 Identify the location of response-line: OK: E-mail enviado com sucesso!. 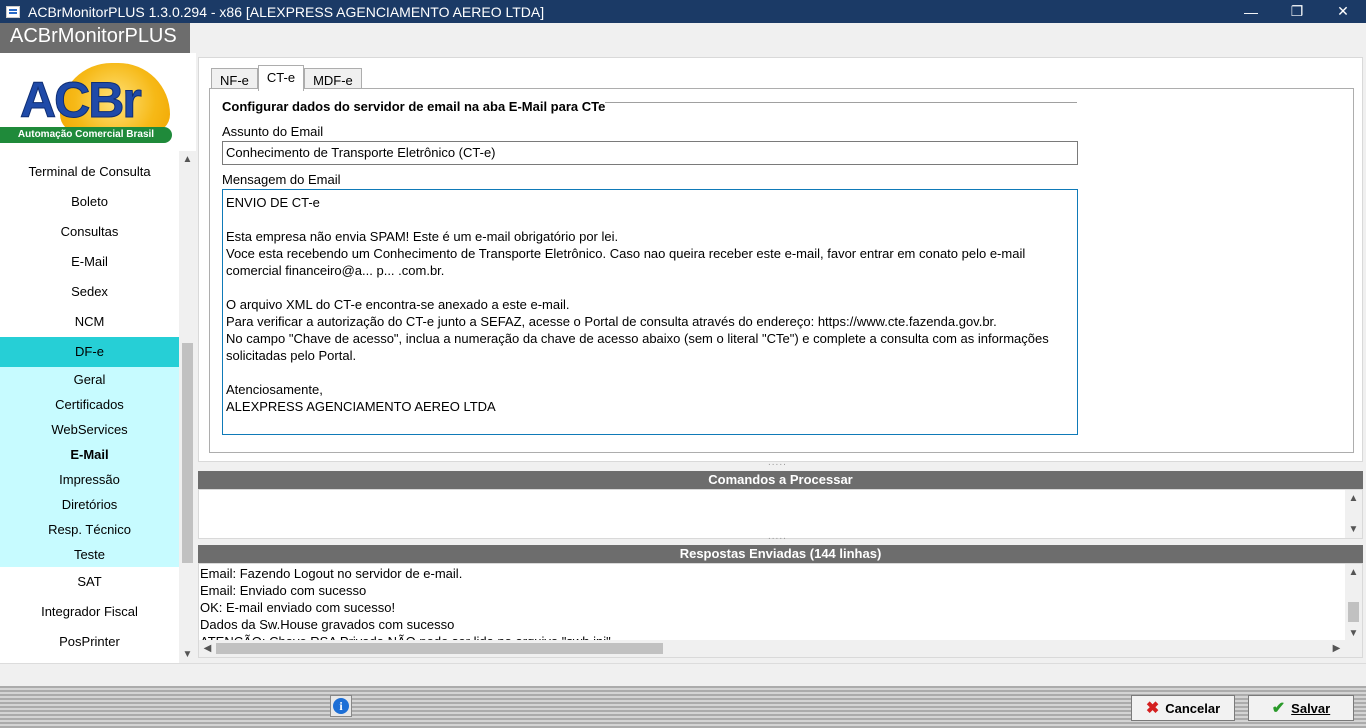
(298, 607).